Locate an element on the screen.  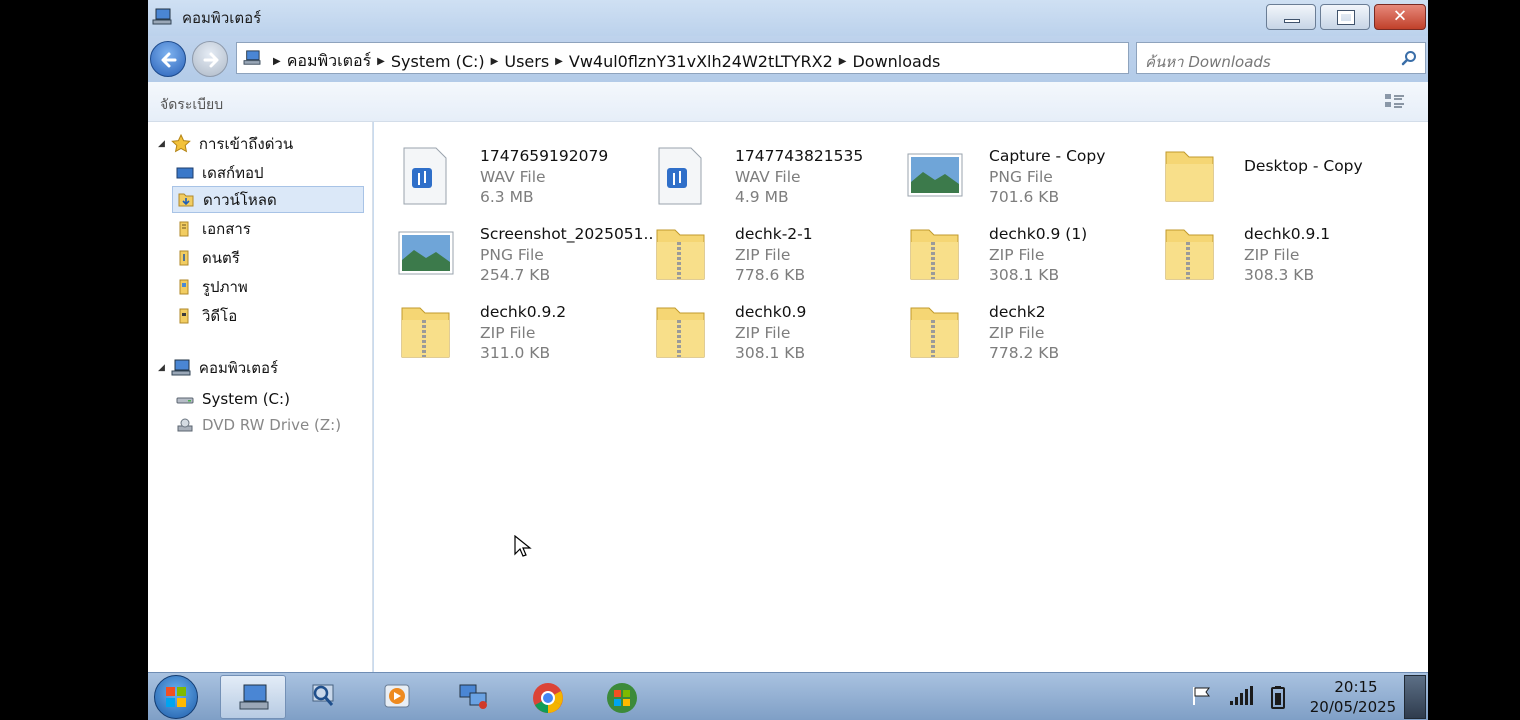
clock-date: 20/05/2025 is located at coordinates (1353, 707).